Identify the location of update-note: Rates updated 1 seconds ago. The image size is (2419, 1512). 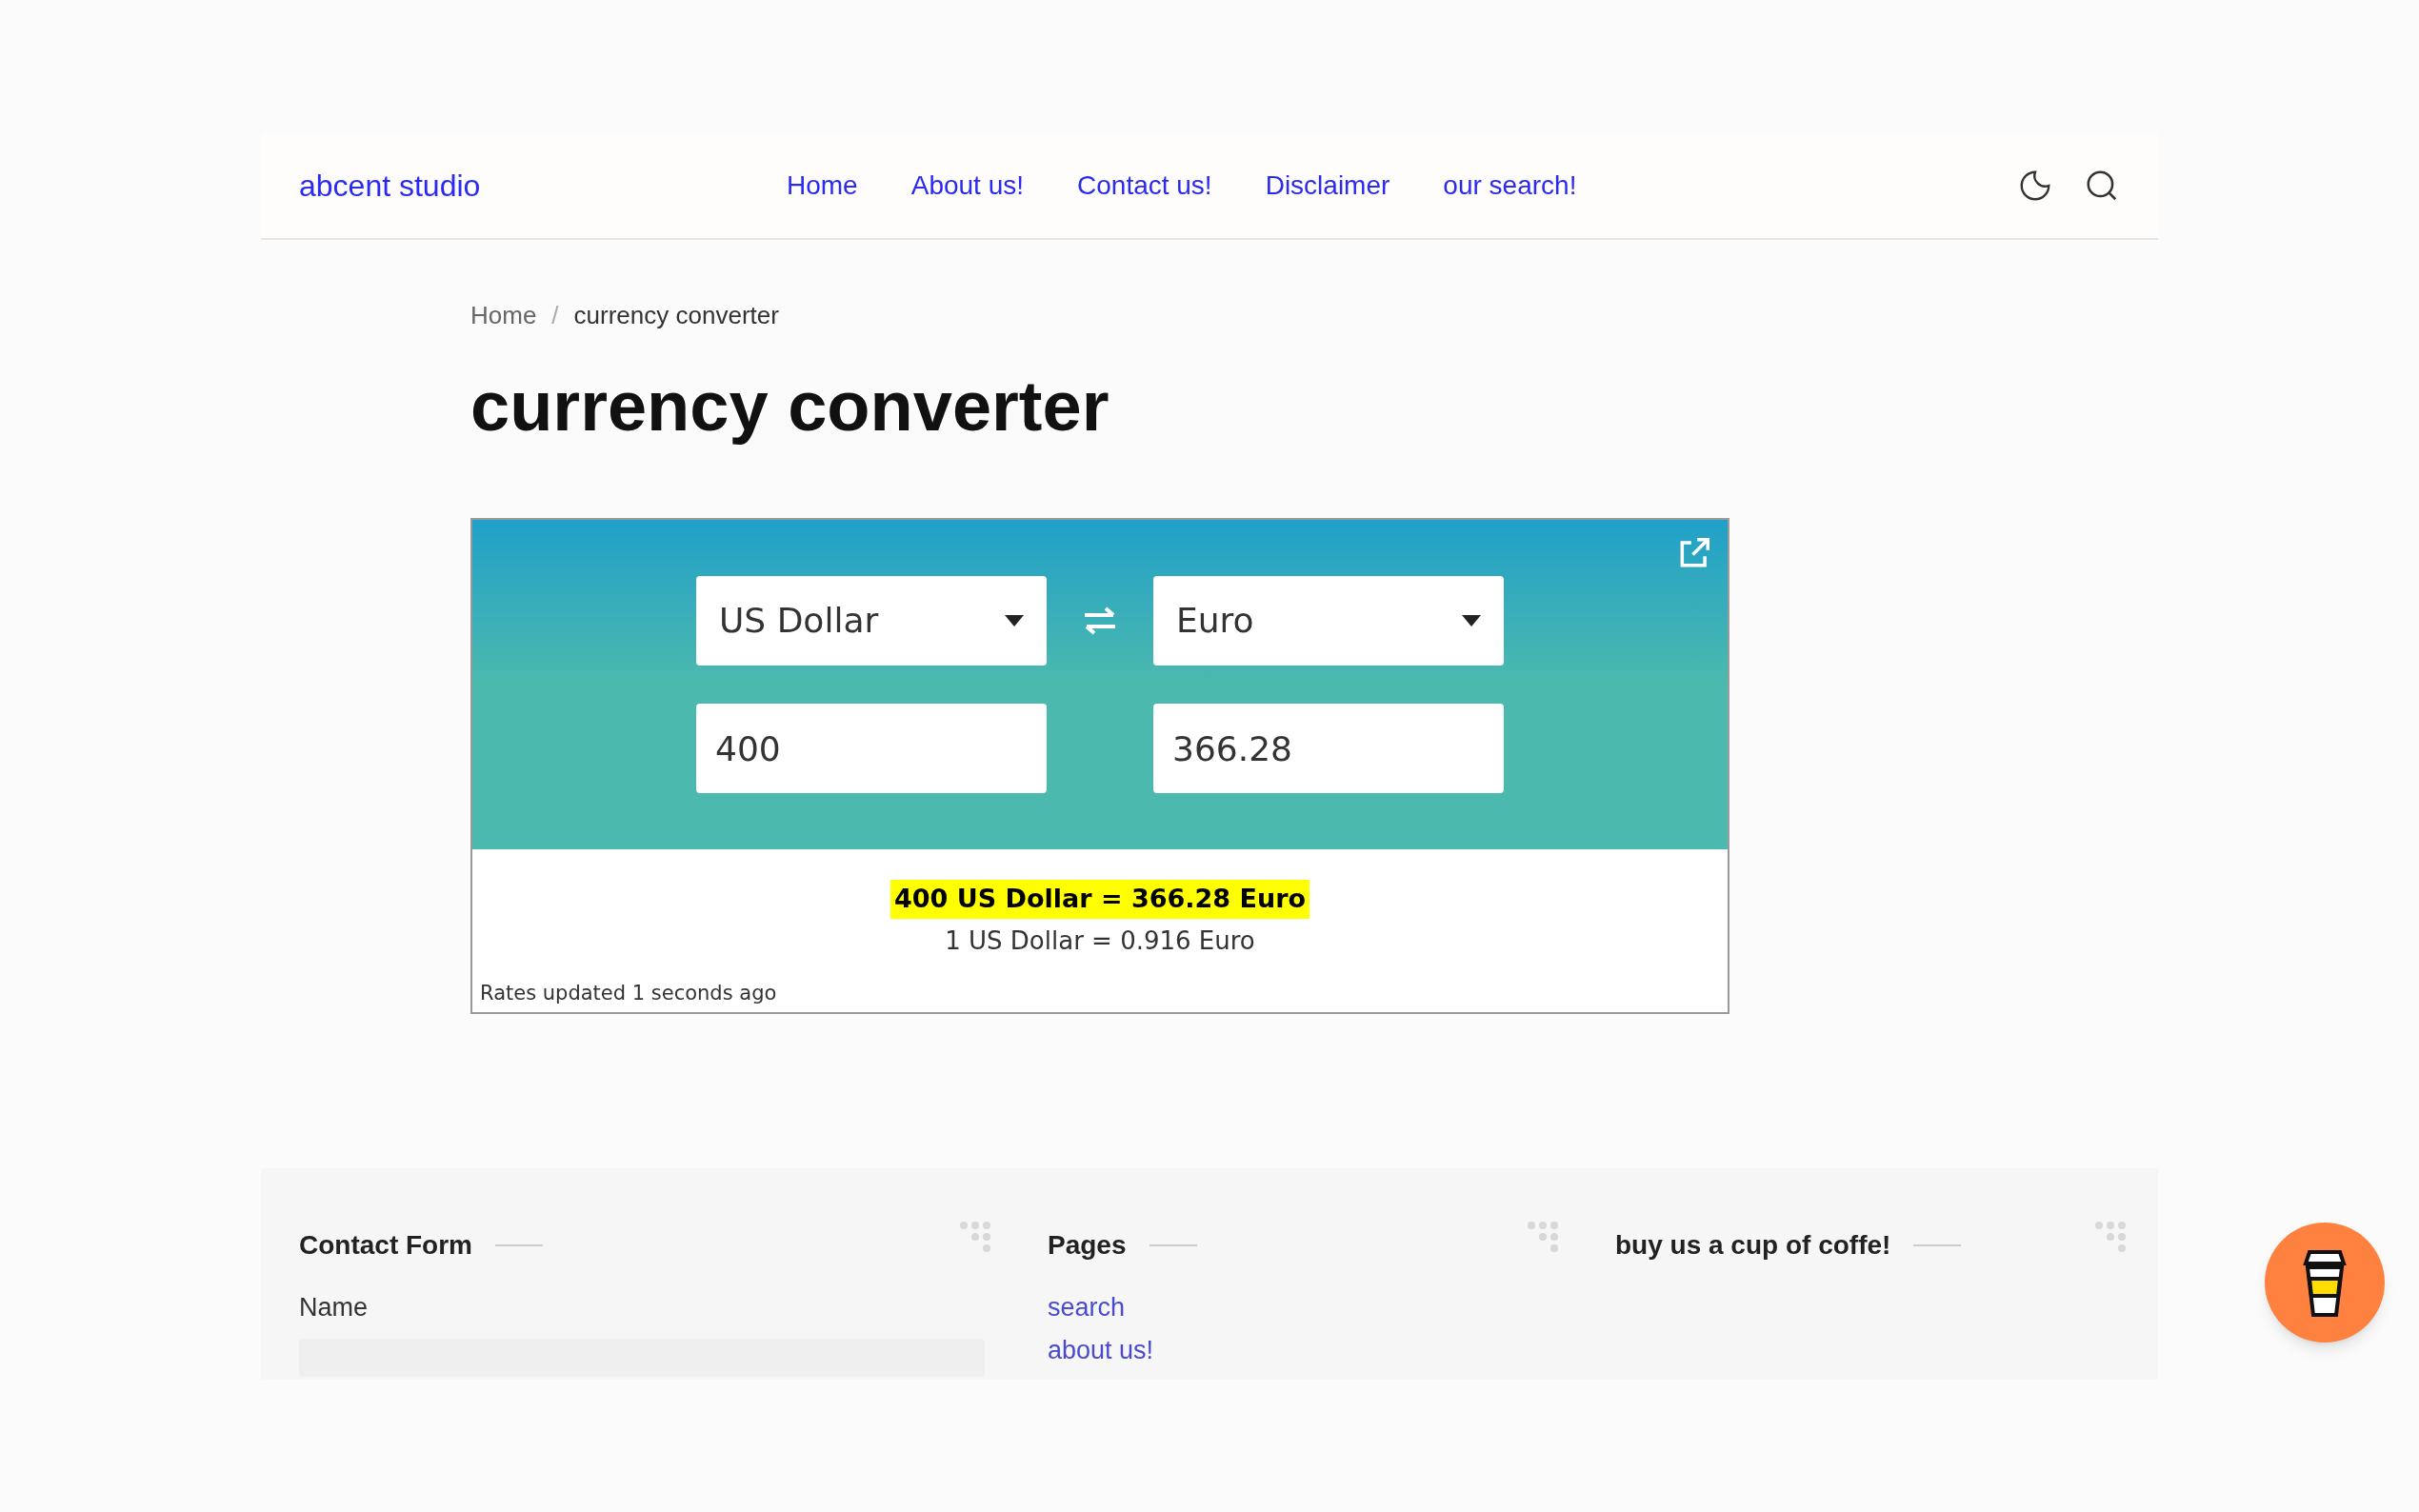
(628, 993).